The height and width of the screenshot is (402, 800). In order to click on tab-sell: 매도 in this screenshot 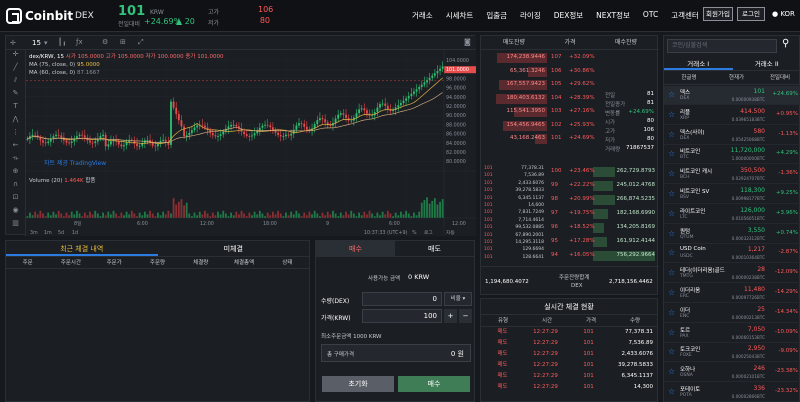, I will do `click(434, 248)`.